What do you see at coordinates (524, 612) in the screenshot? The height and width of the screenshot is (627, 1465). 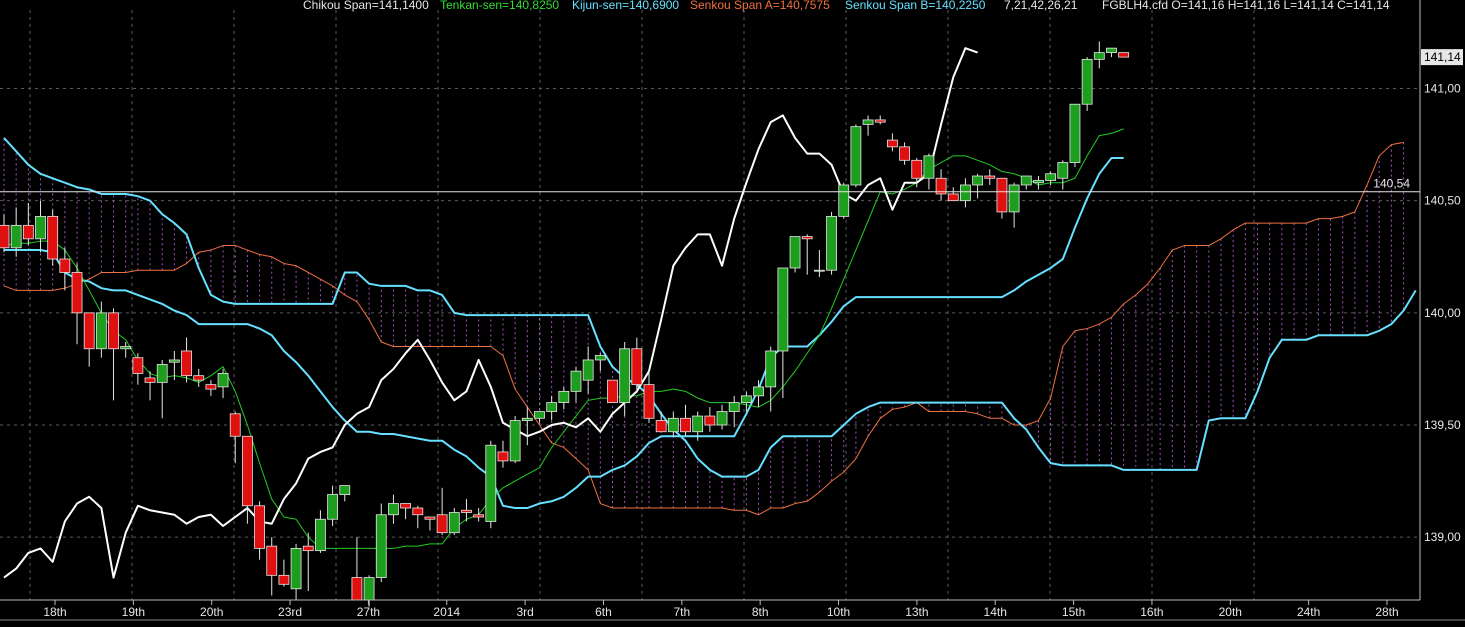 I see `x-tick-label: 3rd` at bounding box center [524, 612].